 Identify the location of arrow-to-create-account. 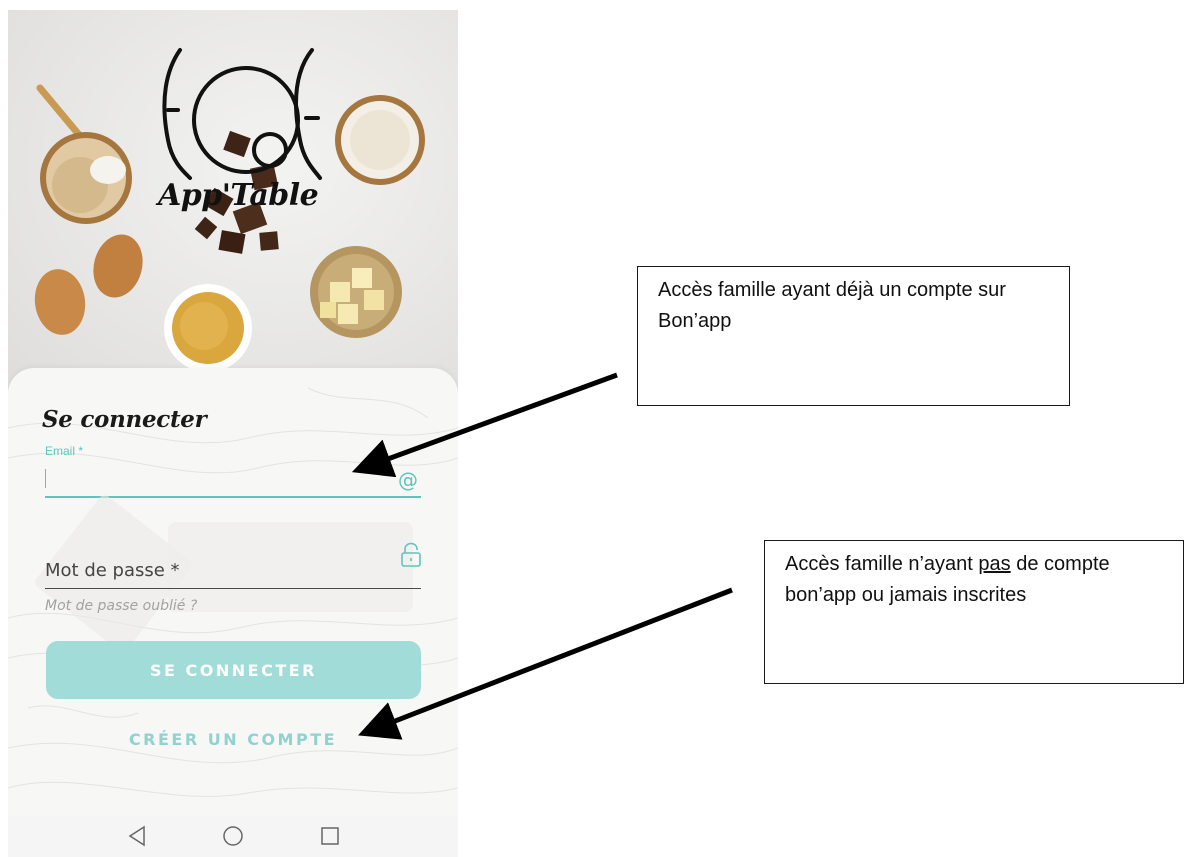
(545, 663).